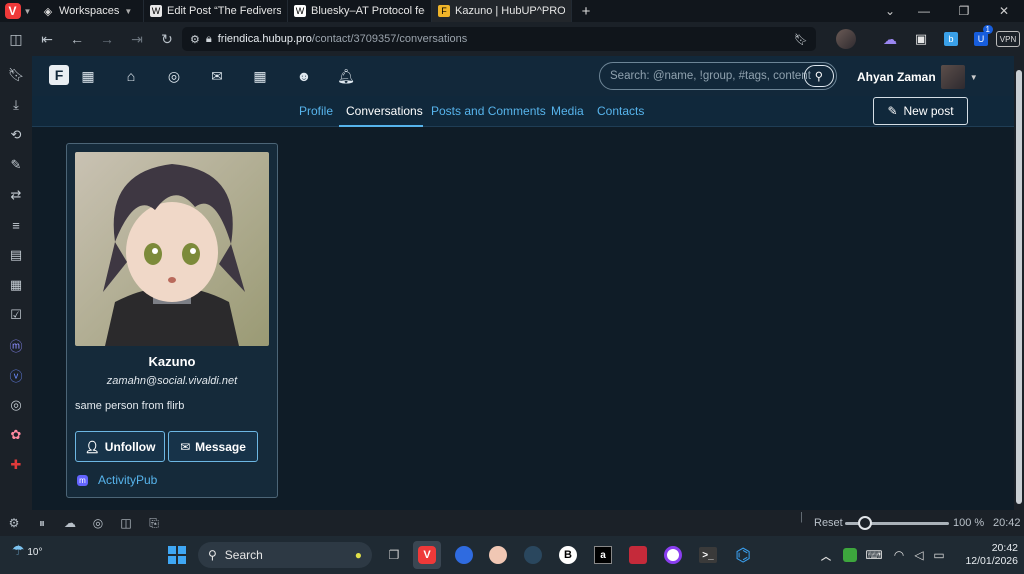 This screenshot has width=1024, height=574. Describe the element at coordinates (90, 11) in the screenshot. I see `tab-workspaces: ◈ Workspaces ▼` at that location.